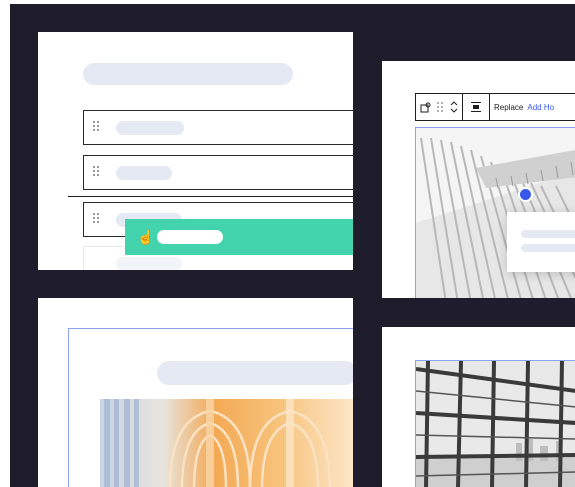 This screenshot has height=487, width=575. What do you see at coordinates (525, 194) in the screenshot?
I see `hotspot-marker` at bounding box center [525, 194].